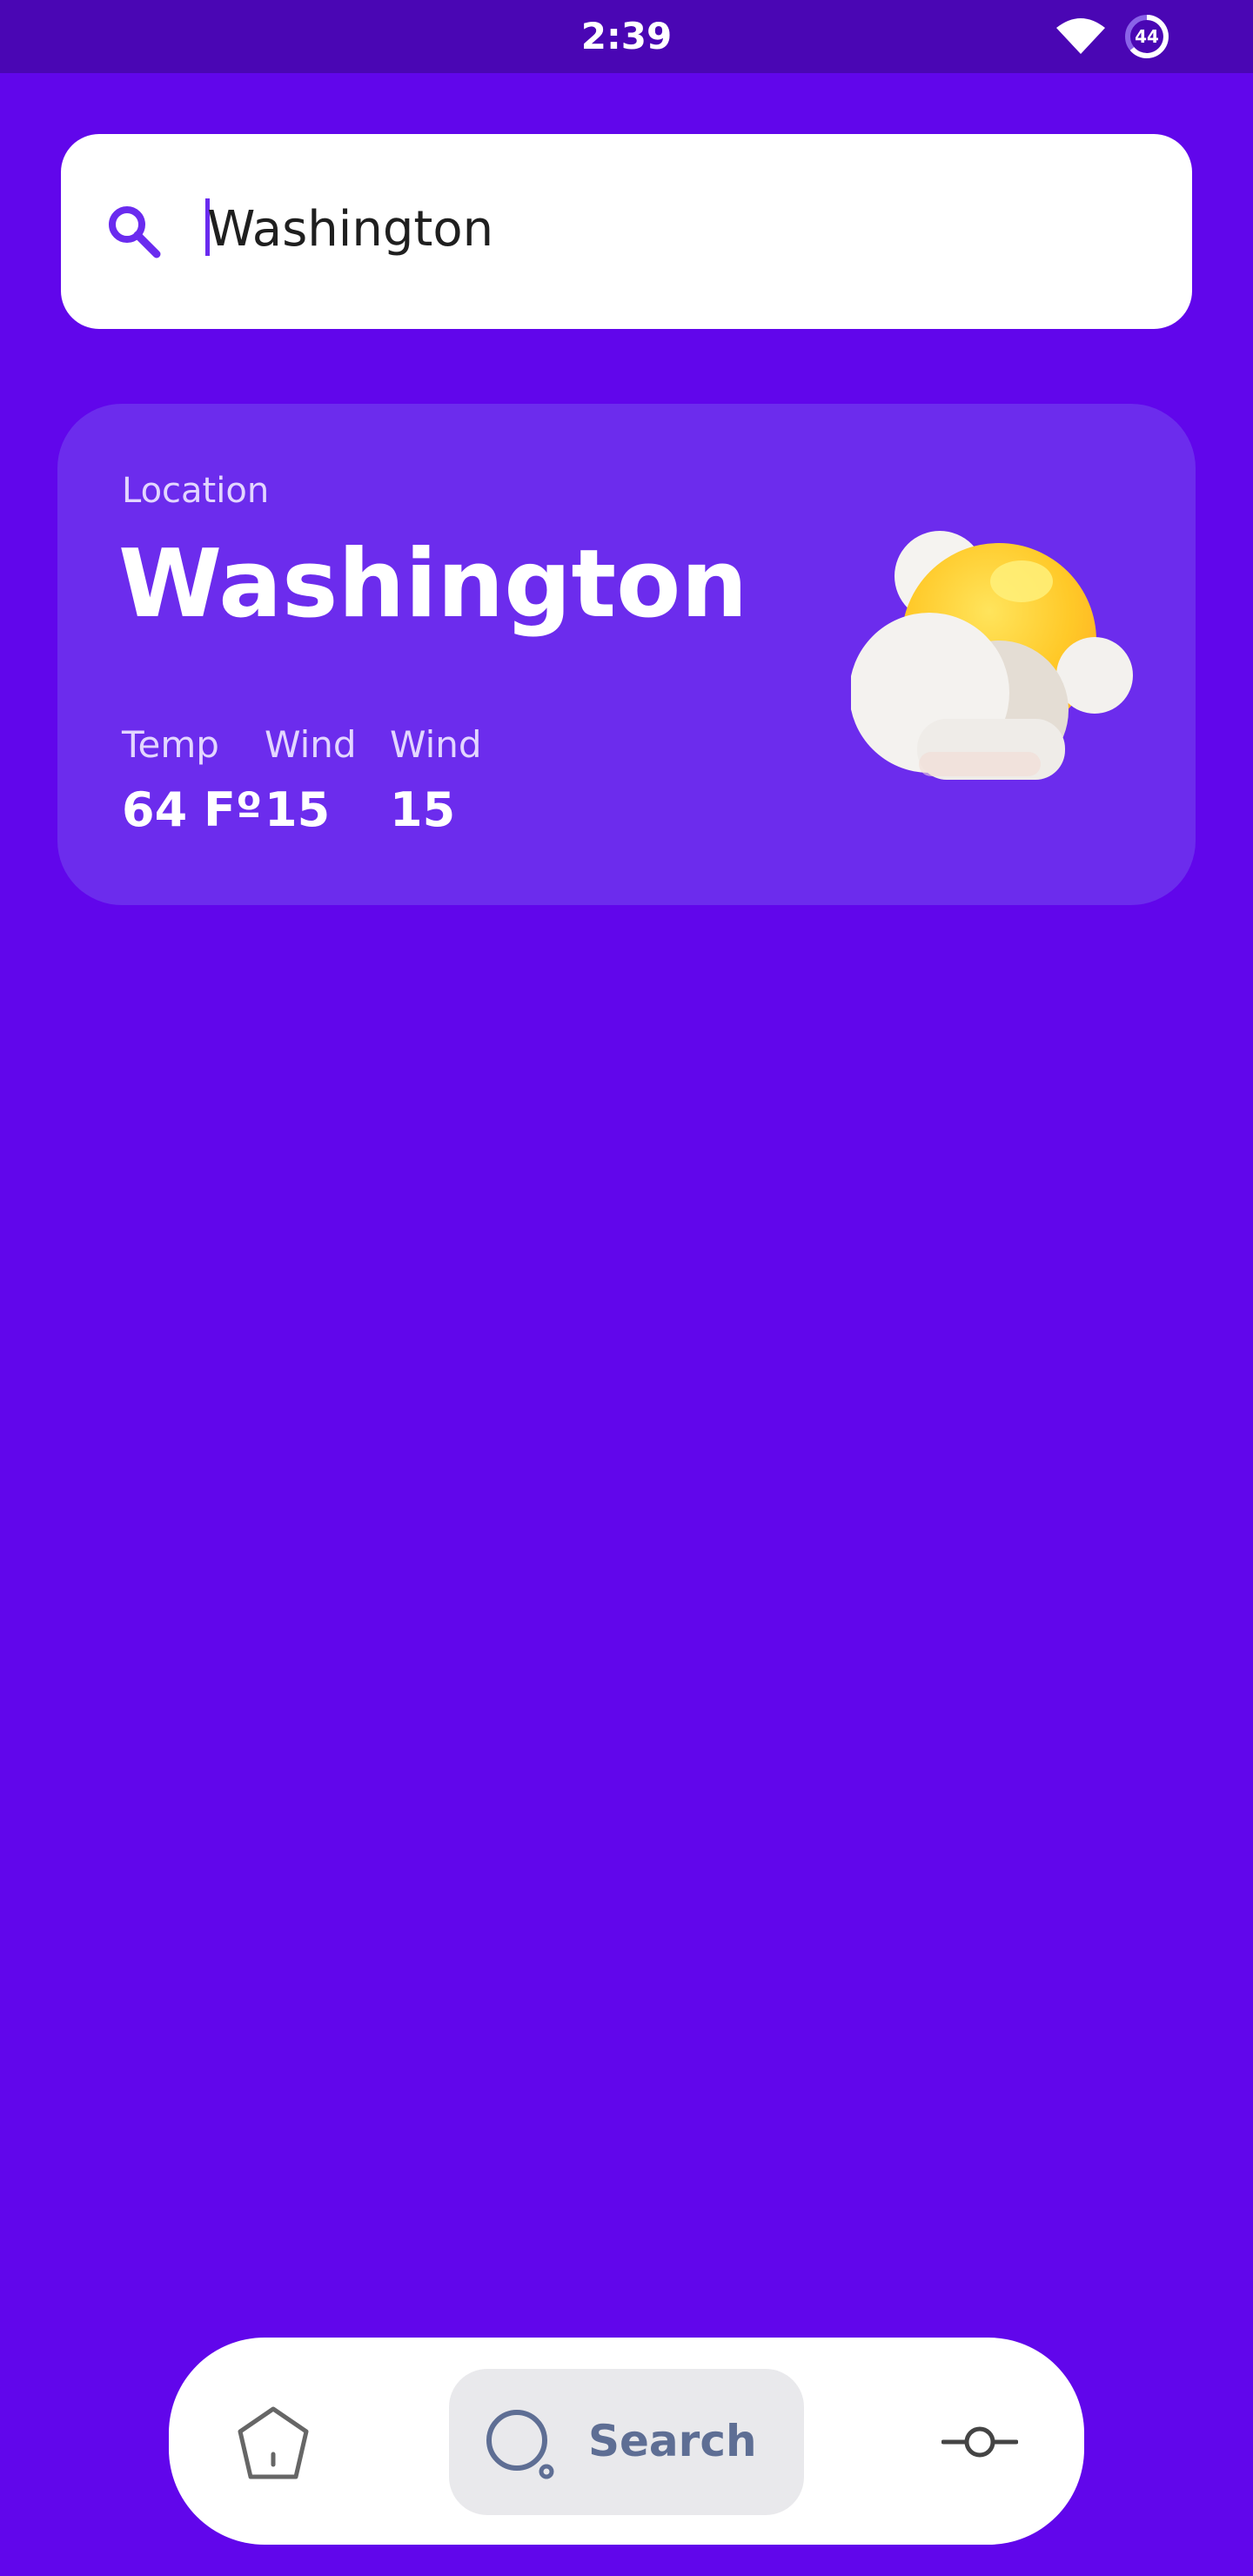 The image size is (1253, 2576). Describe the element at coordinates (423, 809) in the screenshot. I see `wind-value-2: 15` at that location.